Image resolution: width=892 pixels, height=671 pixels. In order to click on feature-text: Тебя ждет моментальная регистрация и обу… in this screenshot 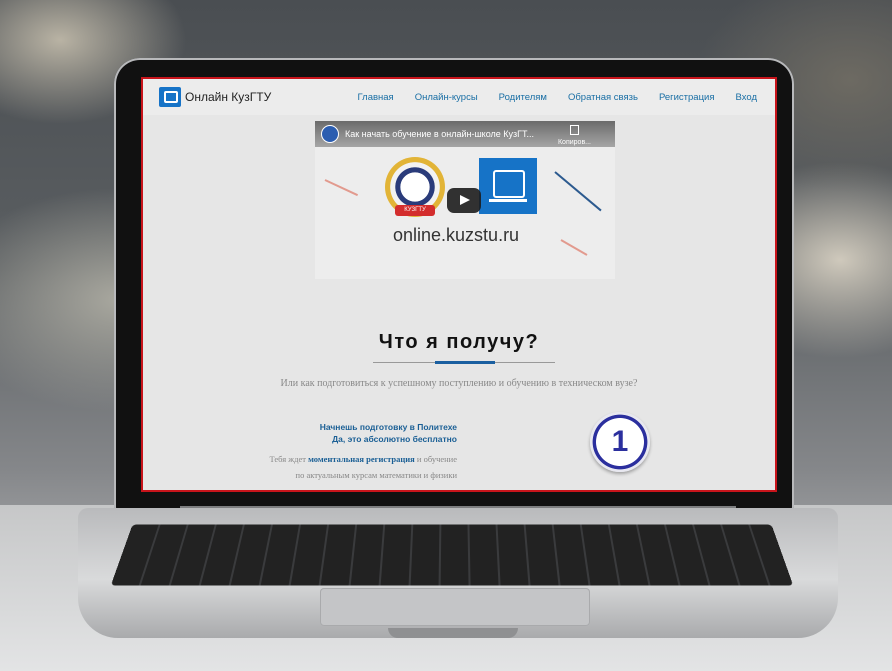, I will do `click(363, 467)`.